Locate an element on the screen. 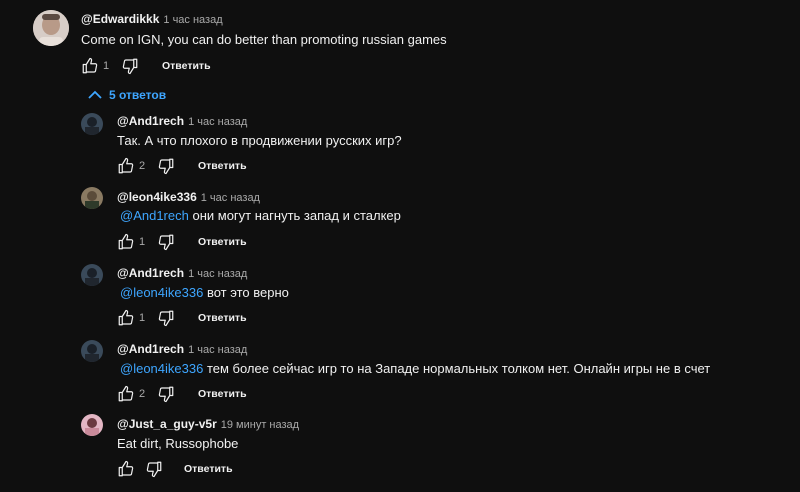 This screenshot has height=492, width=800. chevron-up-icon is located at coordinates (95, 94).